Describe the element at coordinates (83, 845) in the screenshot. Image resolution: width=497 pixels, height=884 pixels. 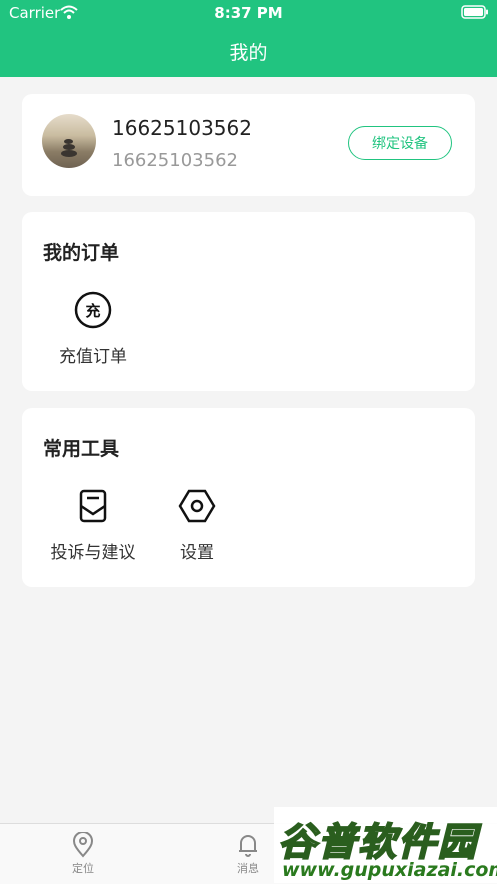
I see `location-pin-icon` at that location.